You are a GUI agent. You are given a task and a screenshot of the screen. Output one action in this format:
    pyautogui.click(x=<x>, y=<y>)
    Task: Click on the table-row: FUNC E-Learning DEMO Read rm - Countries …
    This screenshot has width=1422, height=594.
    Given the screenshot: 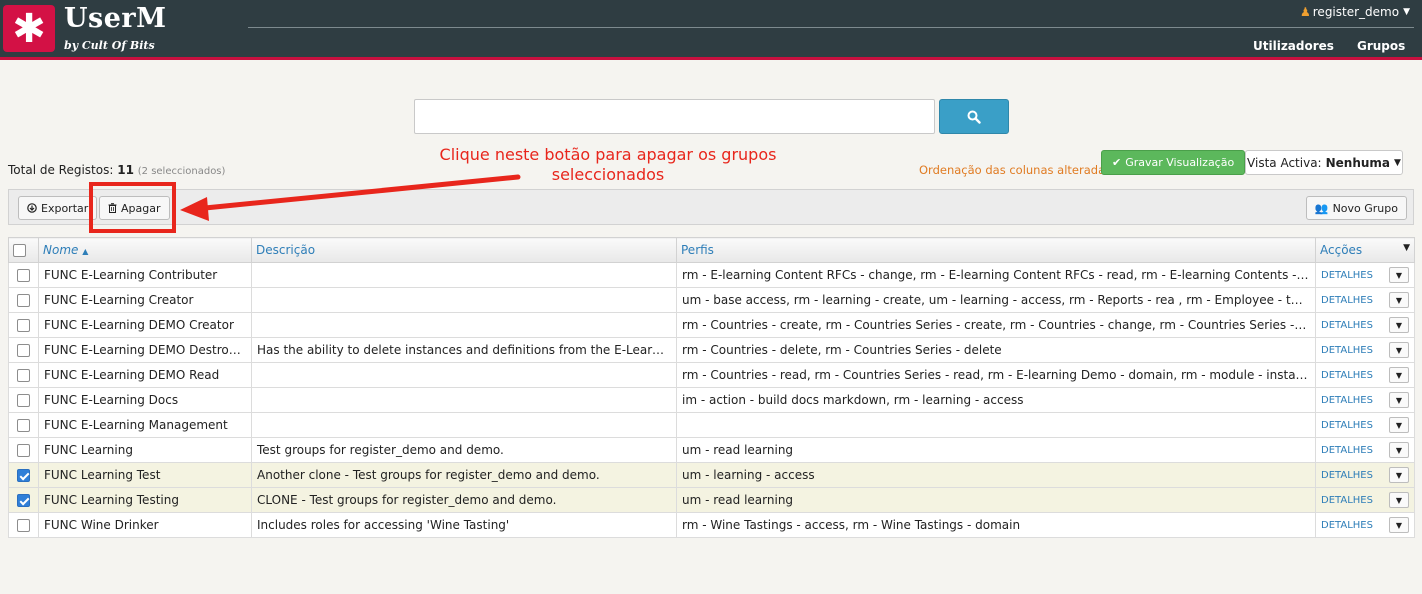 What is the action you would take?
    pyautogui.click(x=711, y=375)
    